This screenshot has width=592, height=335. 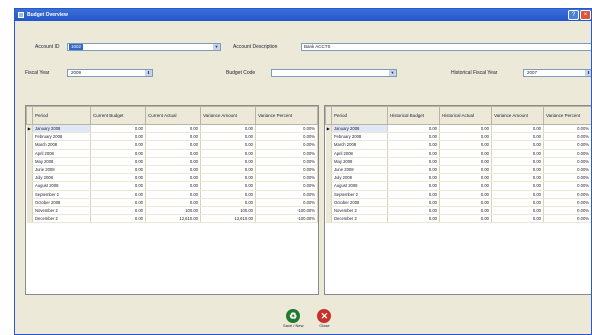 What do you see at coordinates (118, 115) in the screenshot?
I see `column-header: Current Budget` at bounding box center [118, 115].